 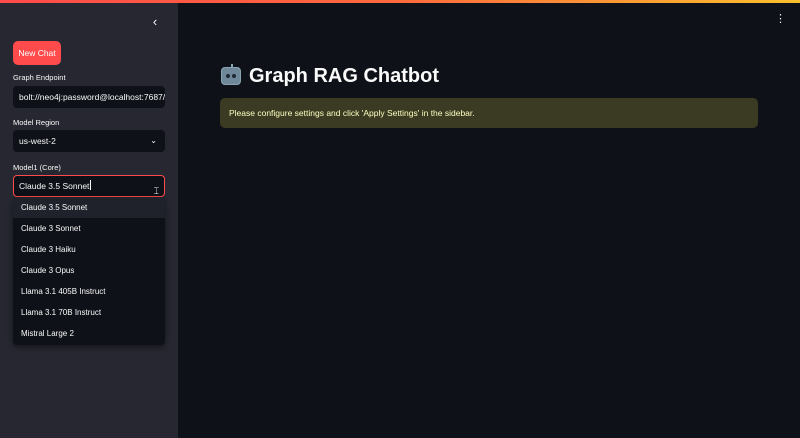 I want to click on chevron-left-icon: ‹, so click(x=155, y=22).